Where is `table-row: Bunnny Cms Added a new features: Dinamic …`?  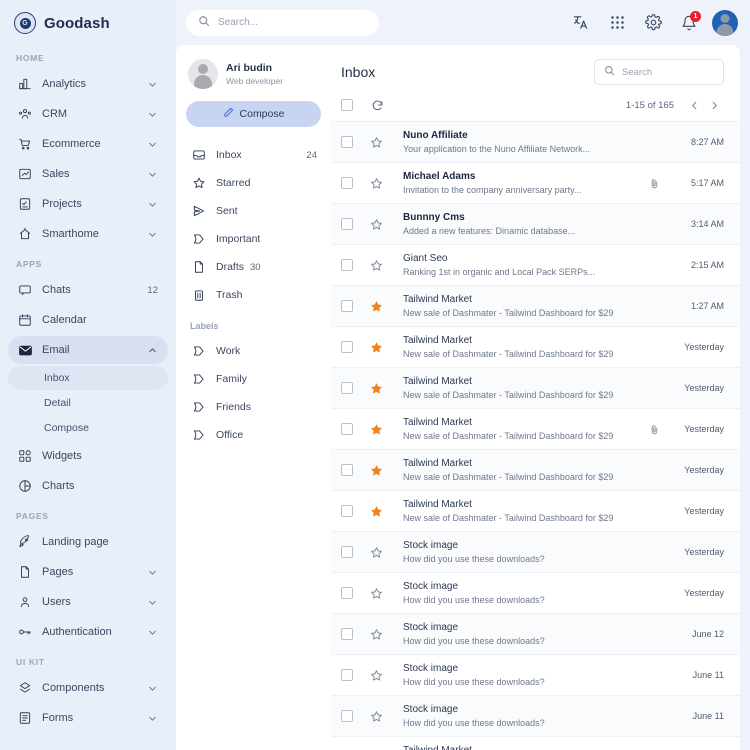 table-row: Bunnny Cms Added a new features: Dinamic … is located at coordinates (535, 224).